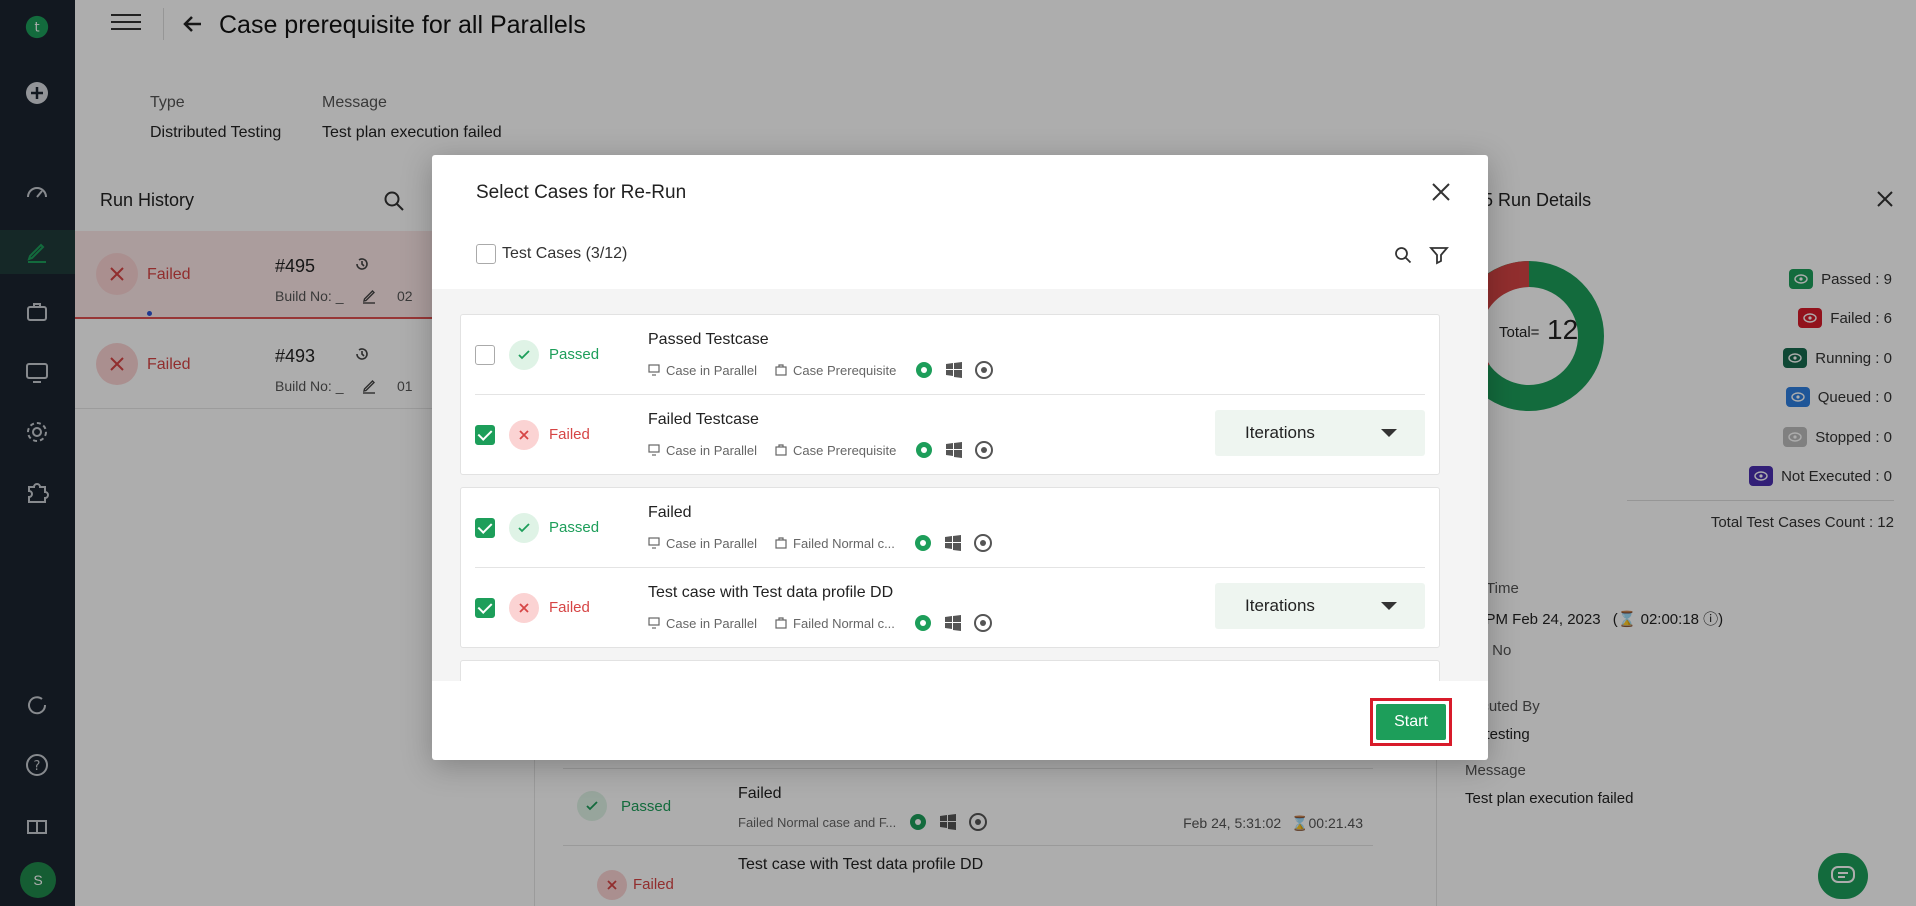 Image resolution: width=1916 pixels, height=906 pixels. I want to click on test-cases-count-label: Test Cases (3/12), so click(565, 253).